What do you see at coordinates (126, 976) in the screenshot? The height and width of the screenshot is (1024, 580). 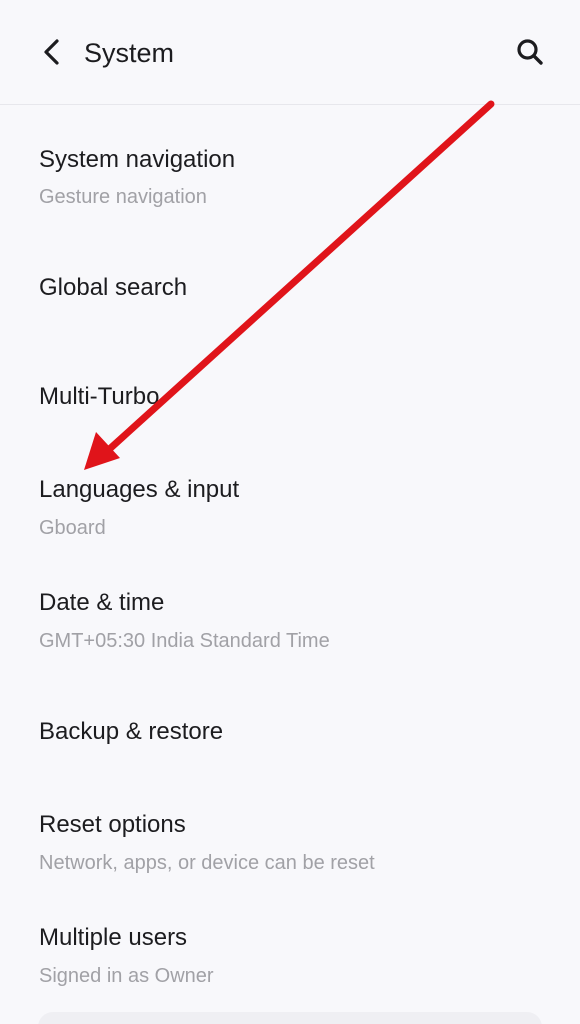 I see `setting-summary: Signed in as Owner` at bounding box center [126, 976].